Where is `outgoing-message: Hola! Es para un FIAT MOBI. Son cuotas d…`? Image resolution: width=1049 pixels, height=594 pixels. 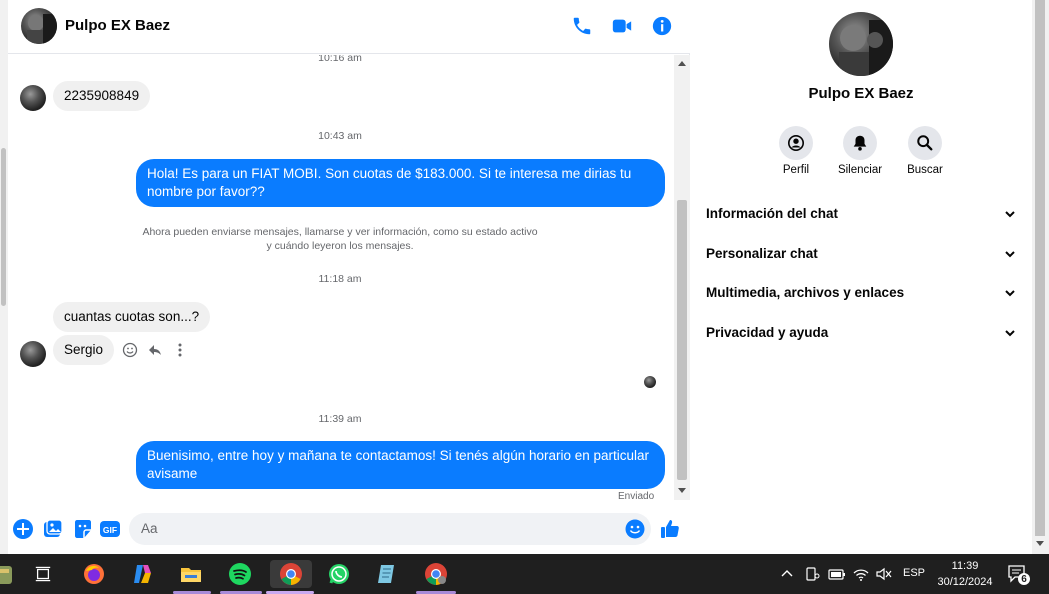 outgoing-message: Hola! Es para un FIAT MOBI. Son cuotas d… is located at coordinates (400, 183).